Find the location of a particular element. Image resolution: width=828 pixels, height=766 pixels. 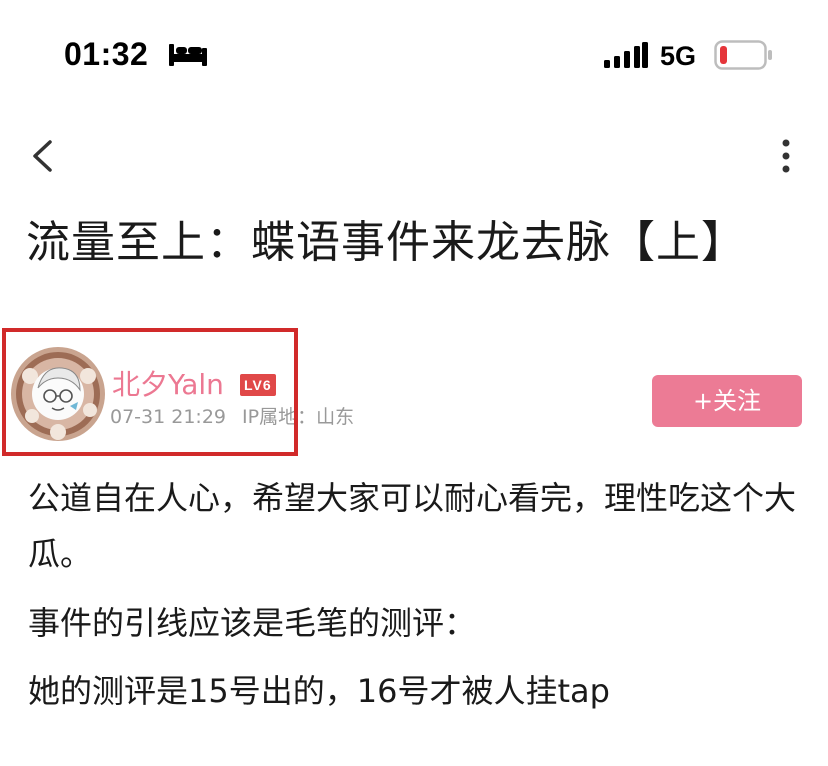

back-button is located at coordinates (42, 156).